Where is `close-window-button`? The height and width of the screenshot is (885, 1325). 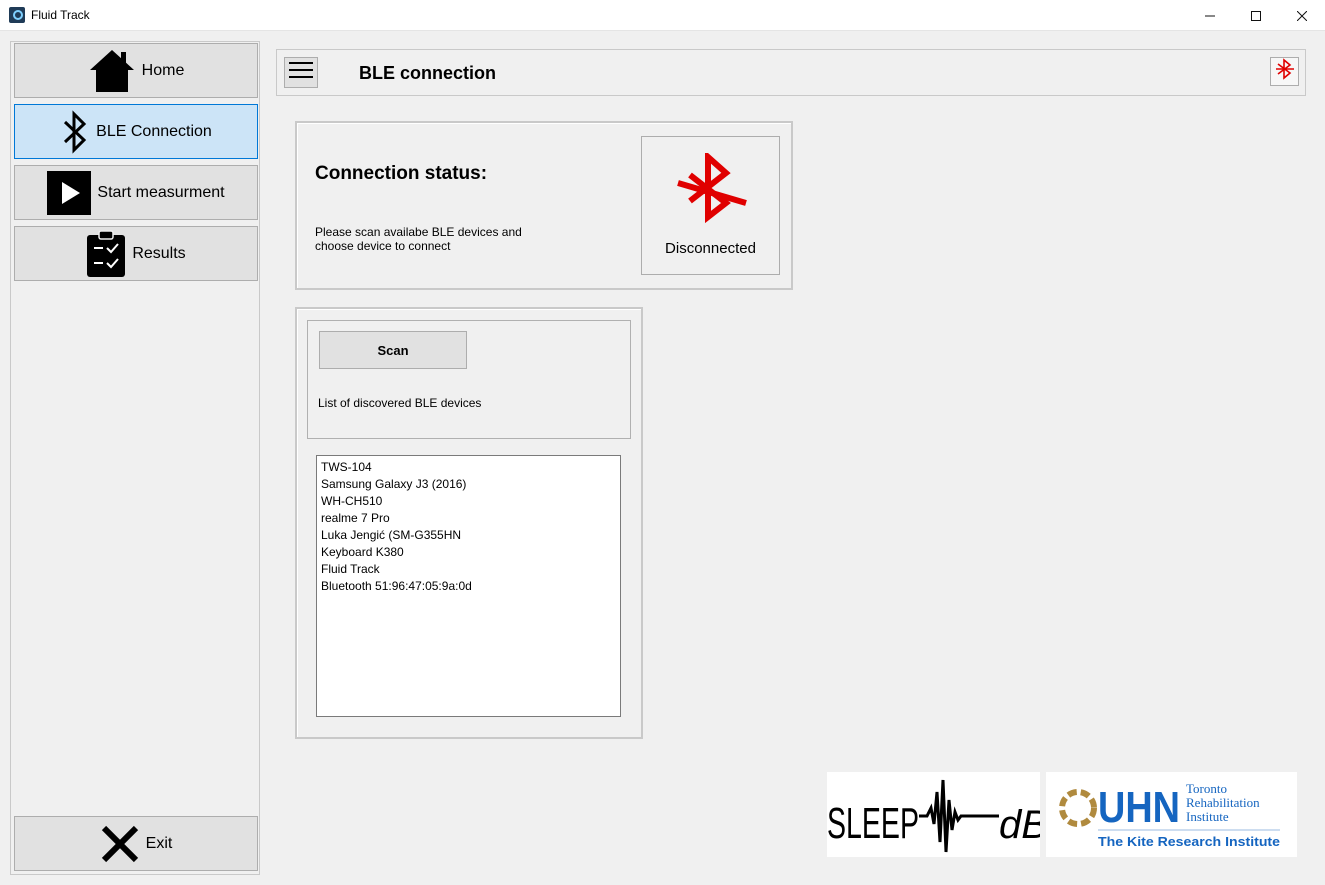 close-window-button is located at coordinates (1302, 15).